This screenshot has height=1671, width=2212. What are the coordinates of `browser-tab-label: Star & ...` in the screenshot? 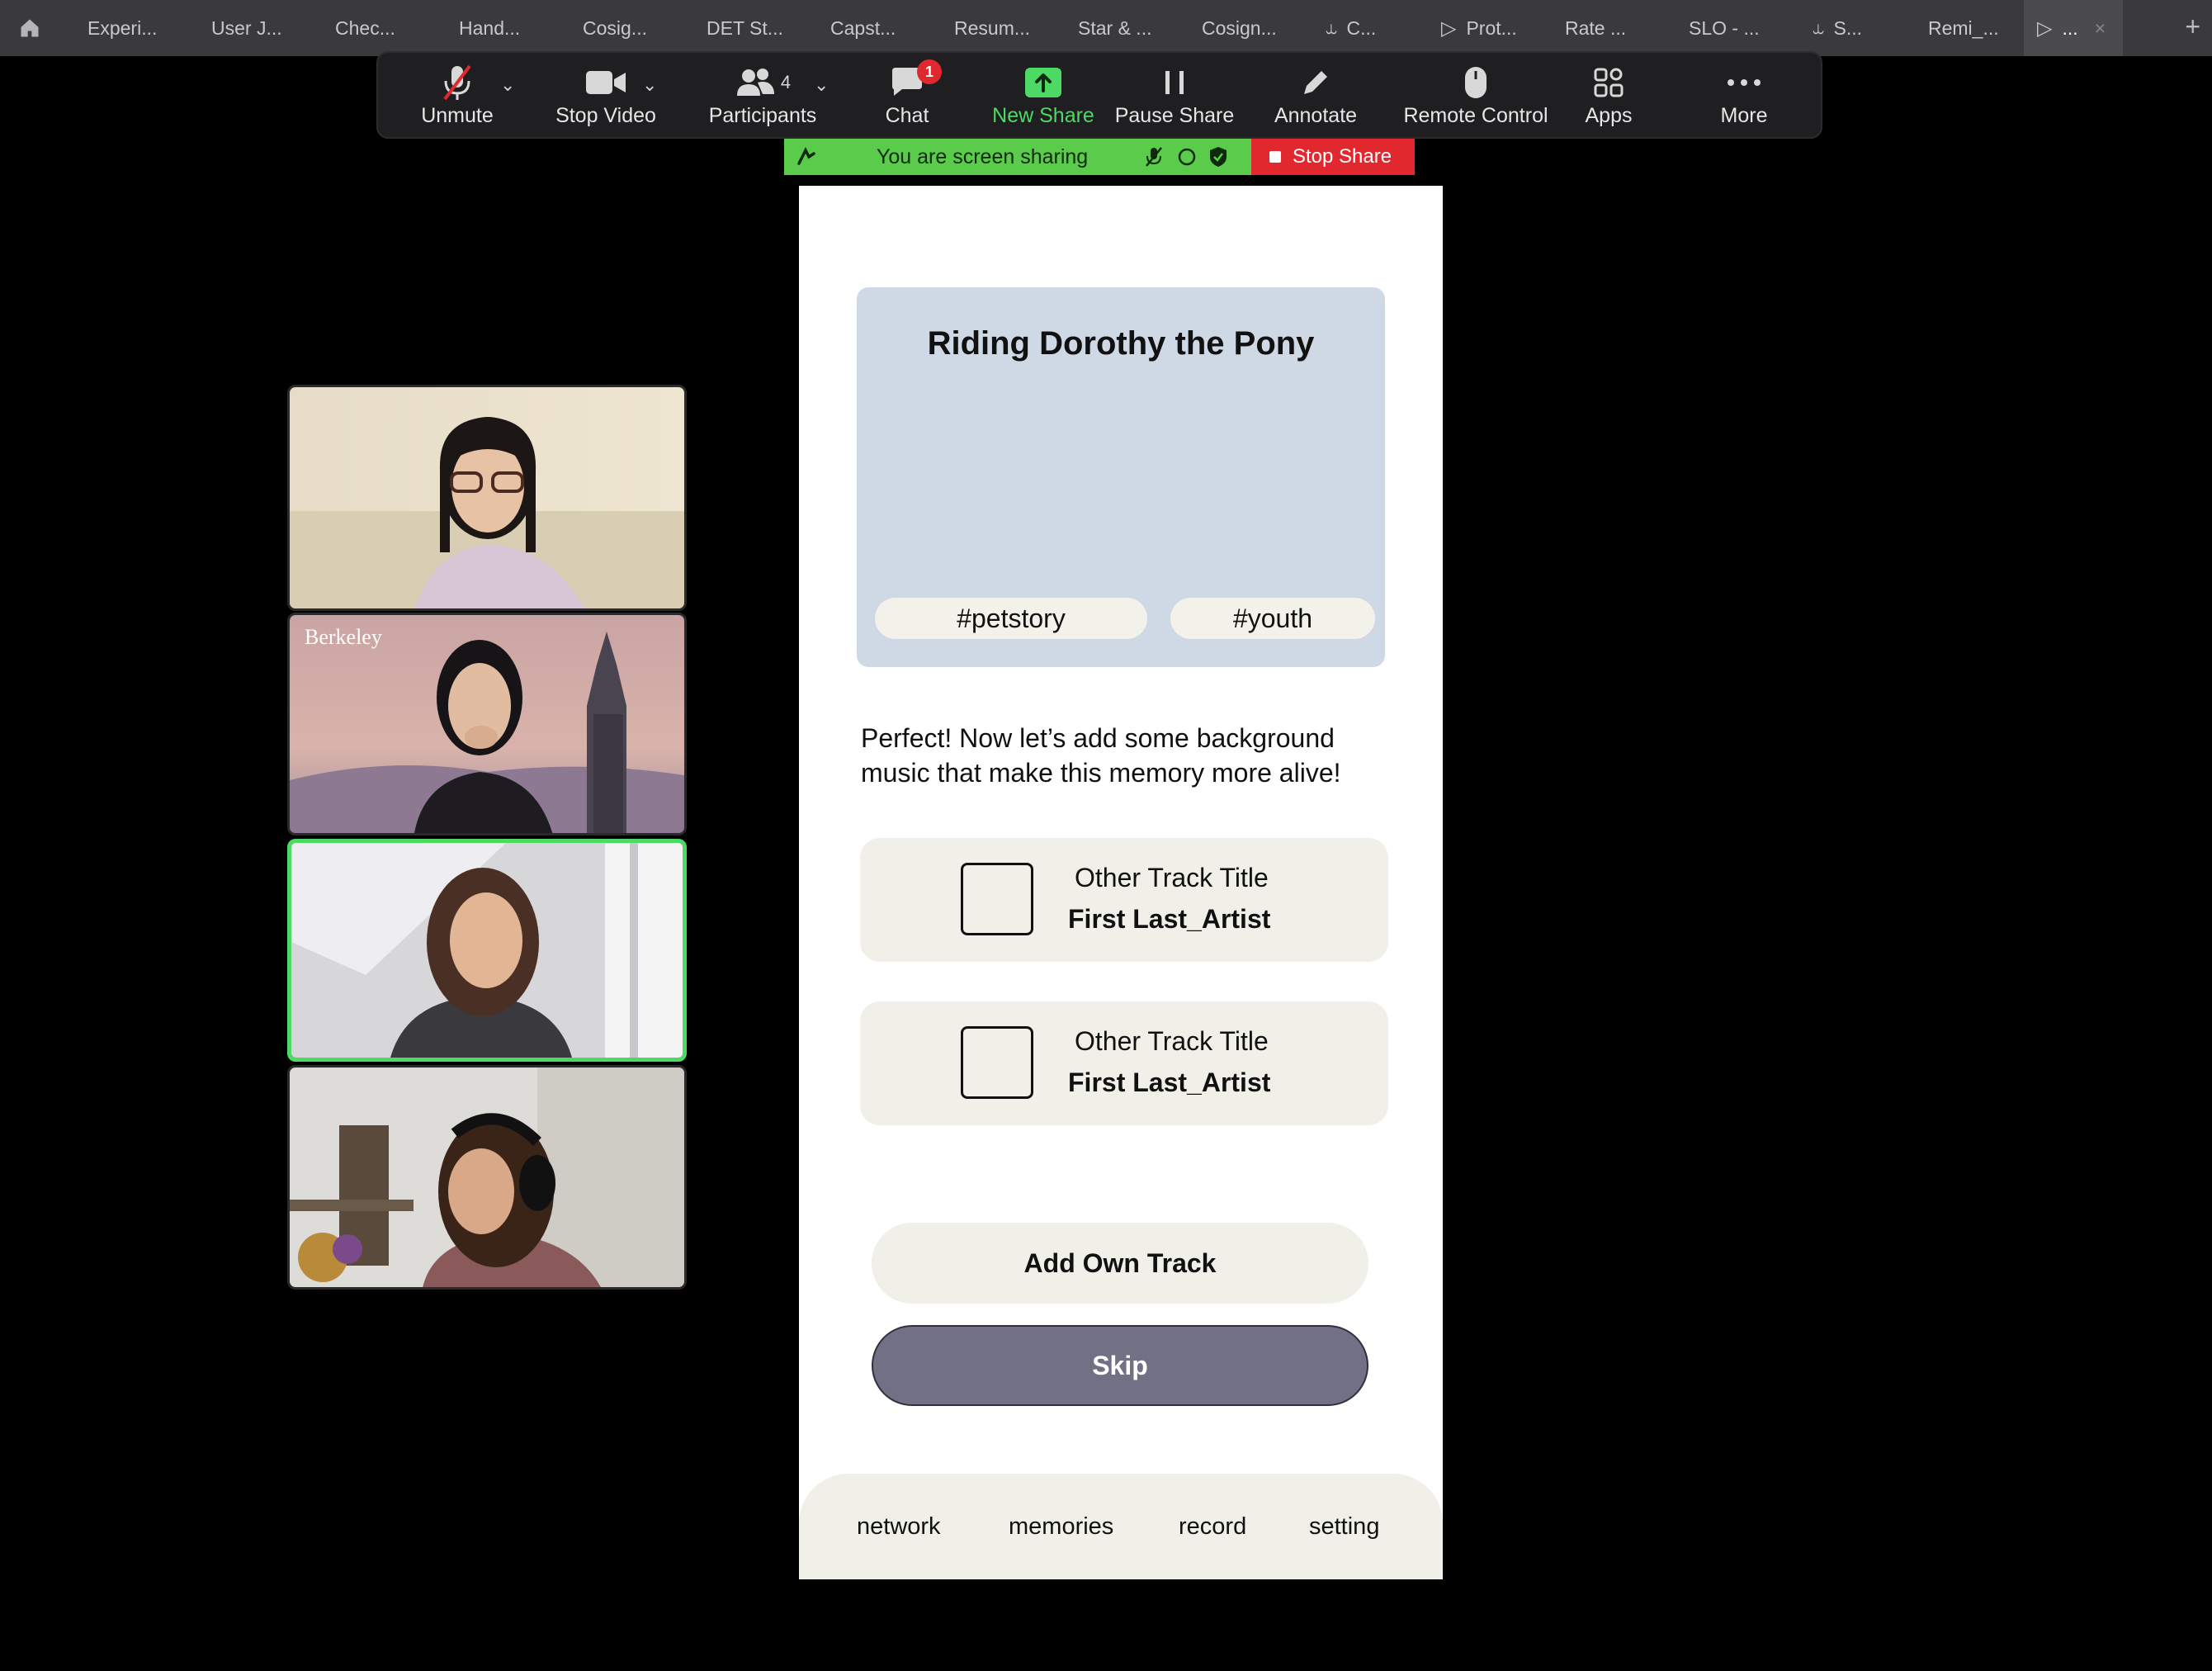 It's located at (1115, 28).